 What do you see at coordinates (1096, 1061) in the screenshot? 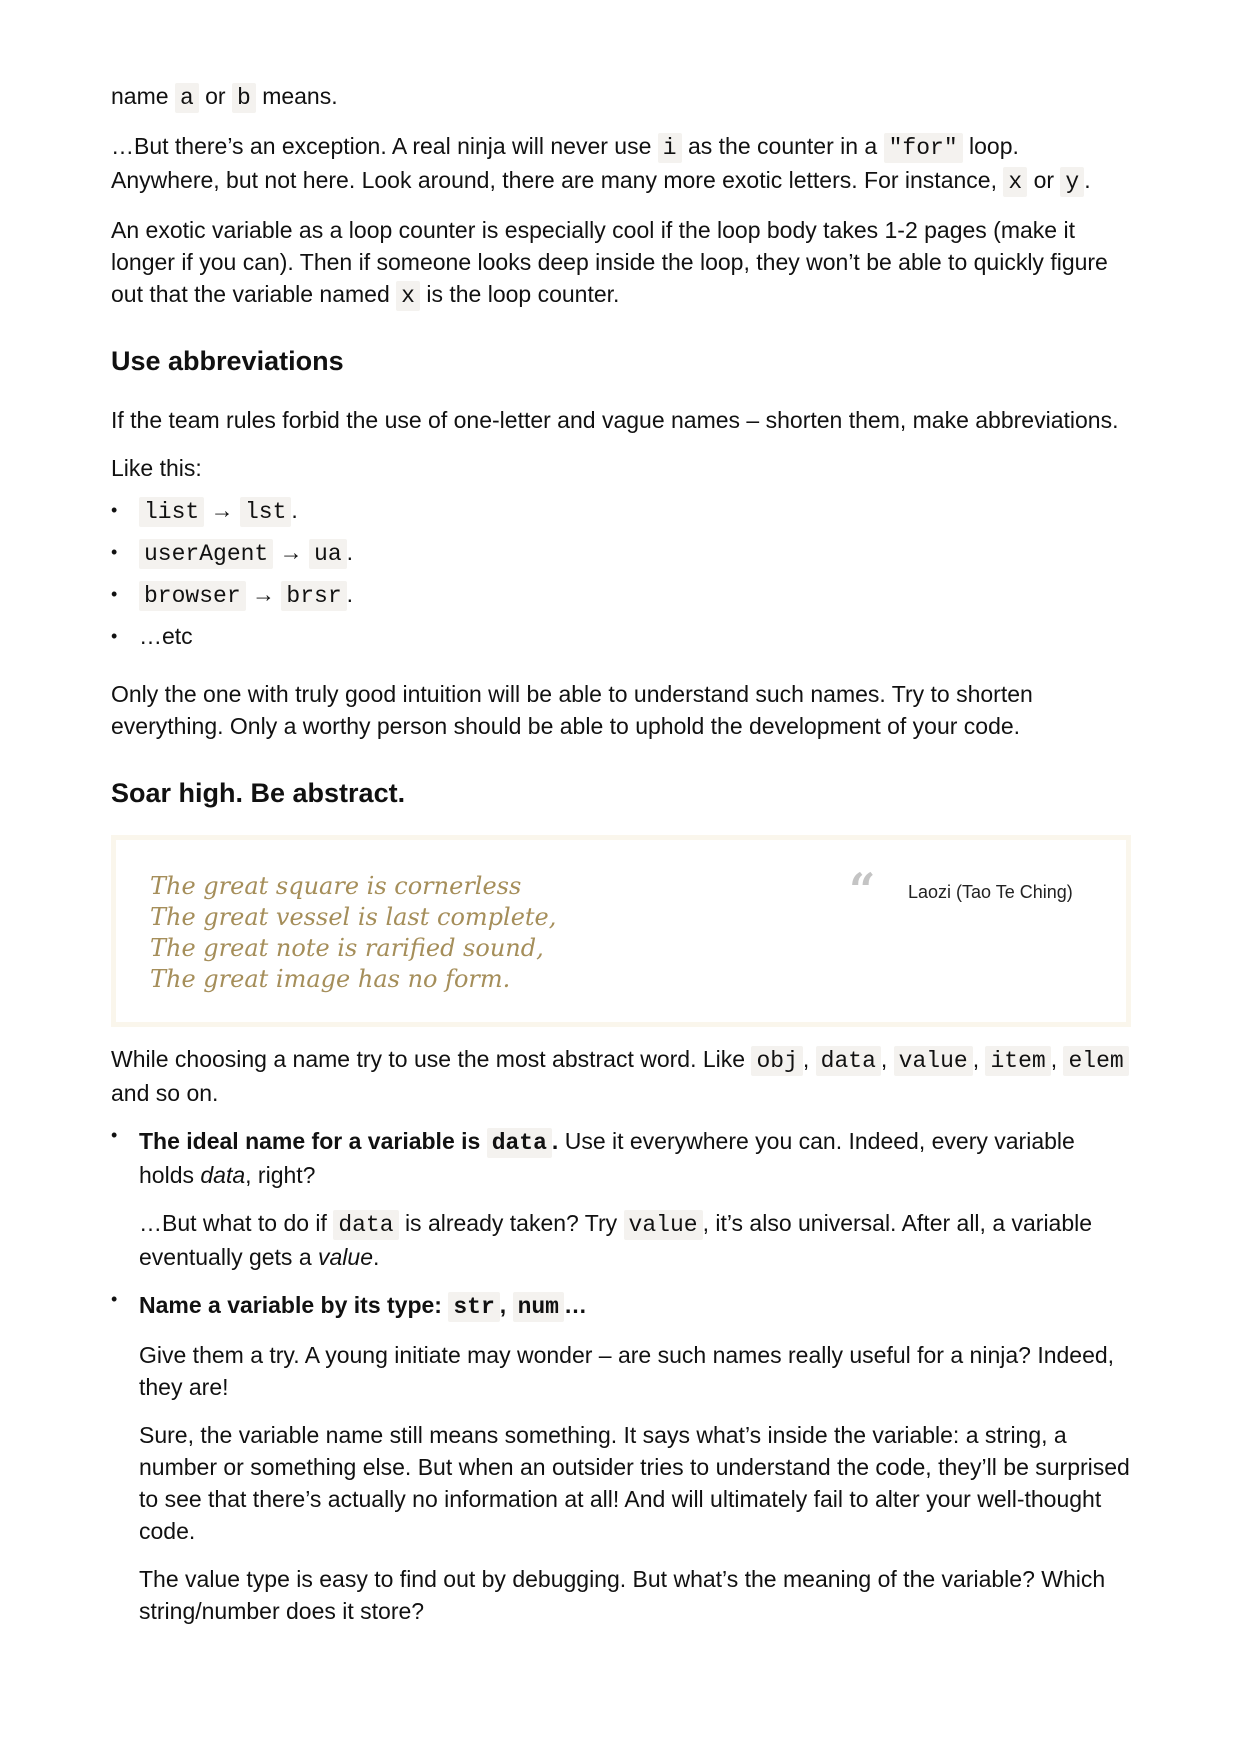
I see `inline-code: elem` at bounding box center [1096, 1061].